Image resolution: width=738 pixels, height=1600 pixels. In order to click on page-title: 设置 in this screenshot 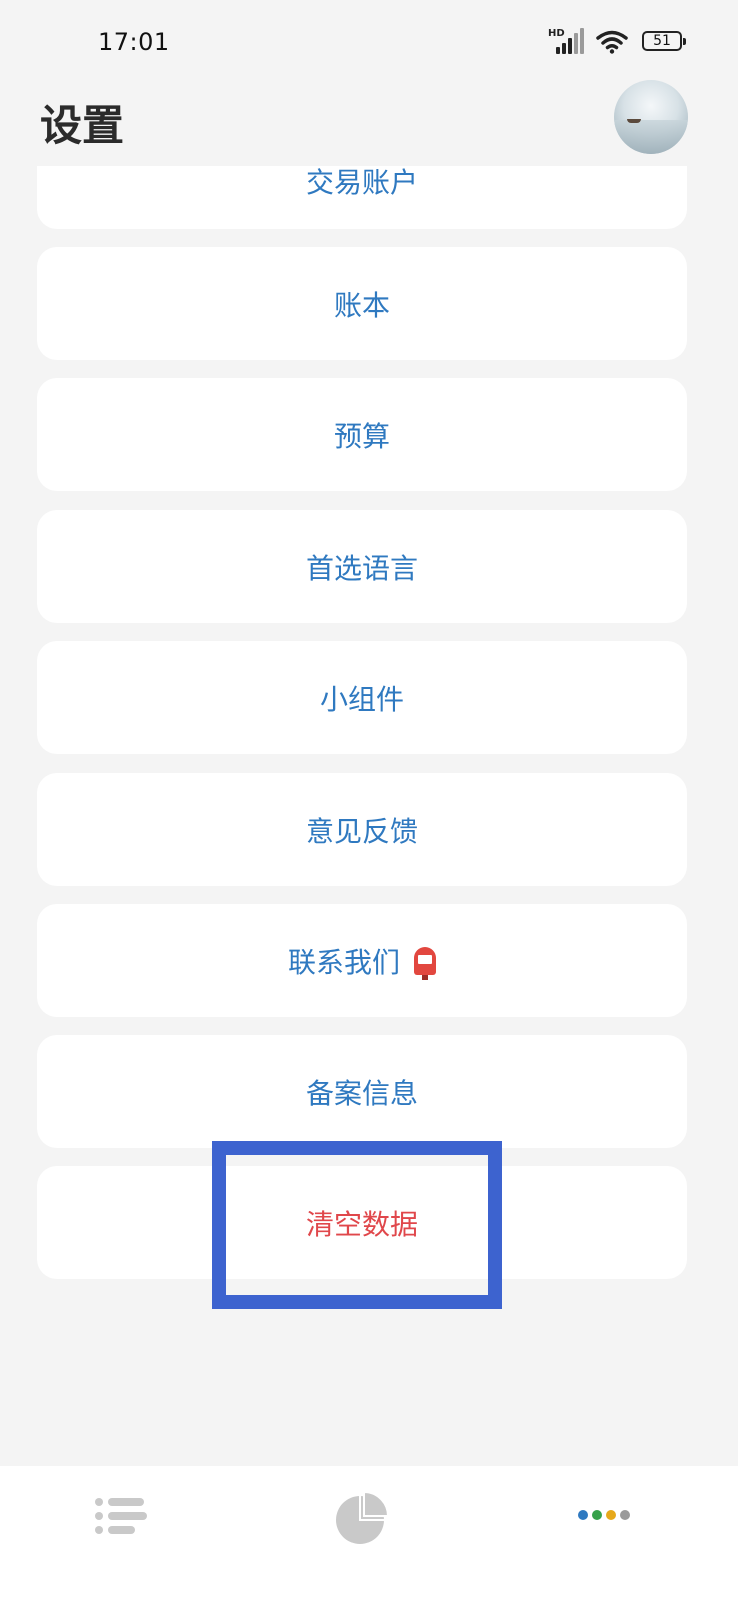, I will do `click(82, 125)`.